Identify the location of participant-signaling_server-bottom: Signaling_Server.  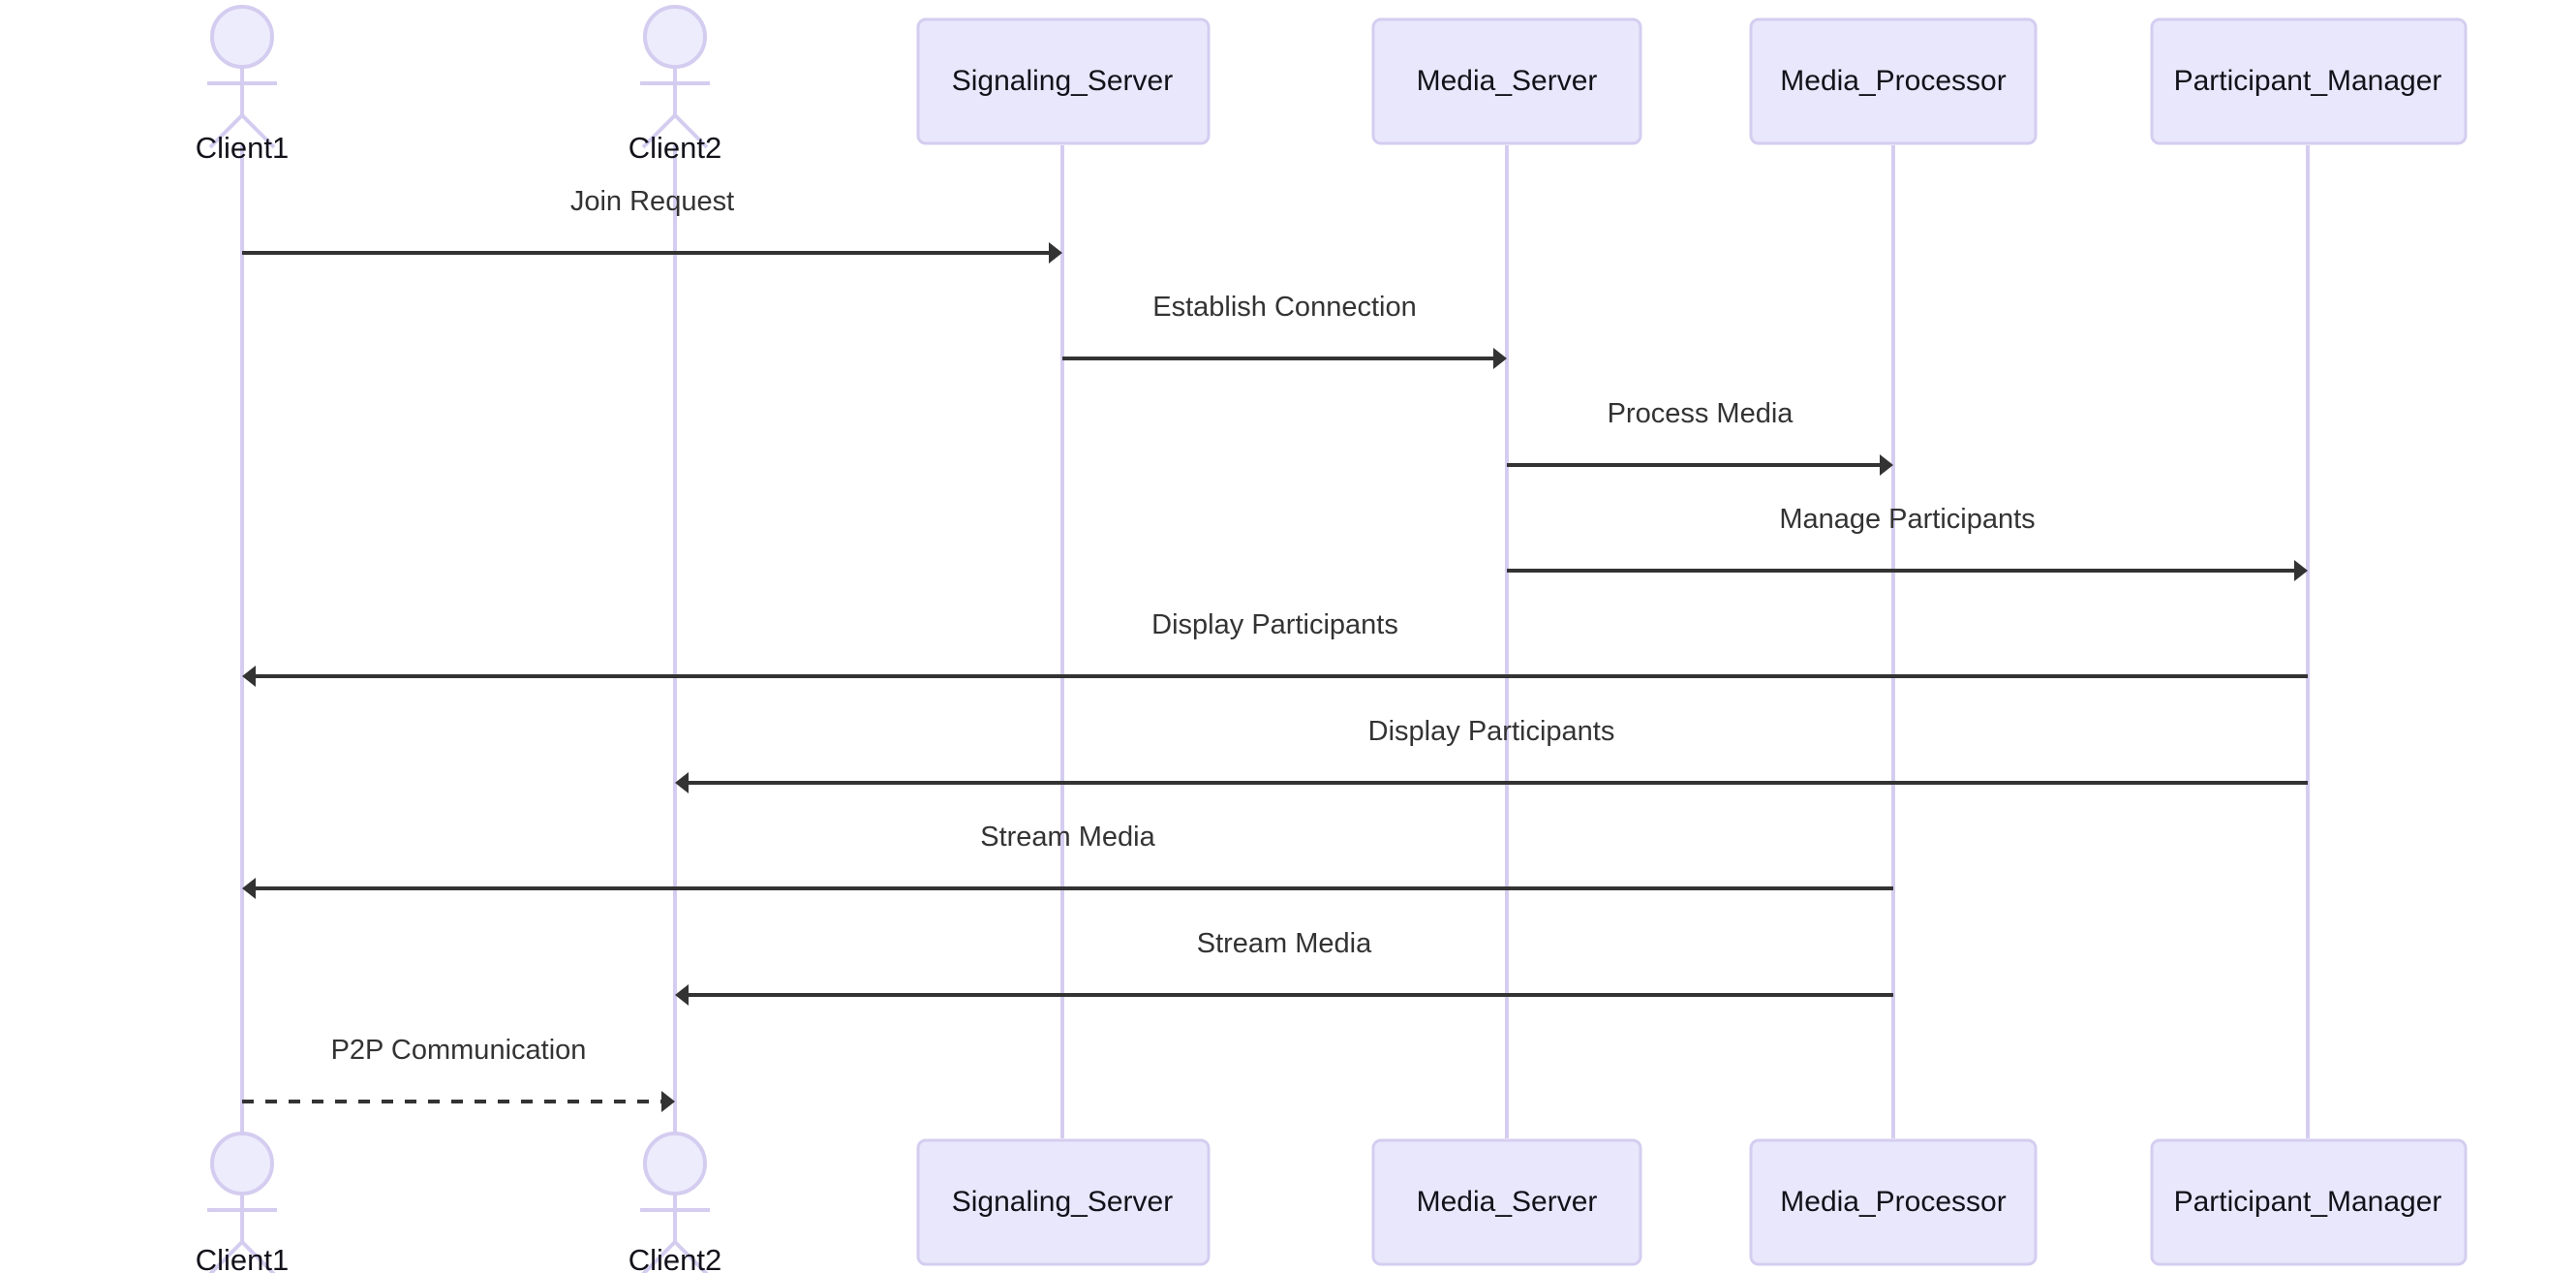
(1063, 1202).